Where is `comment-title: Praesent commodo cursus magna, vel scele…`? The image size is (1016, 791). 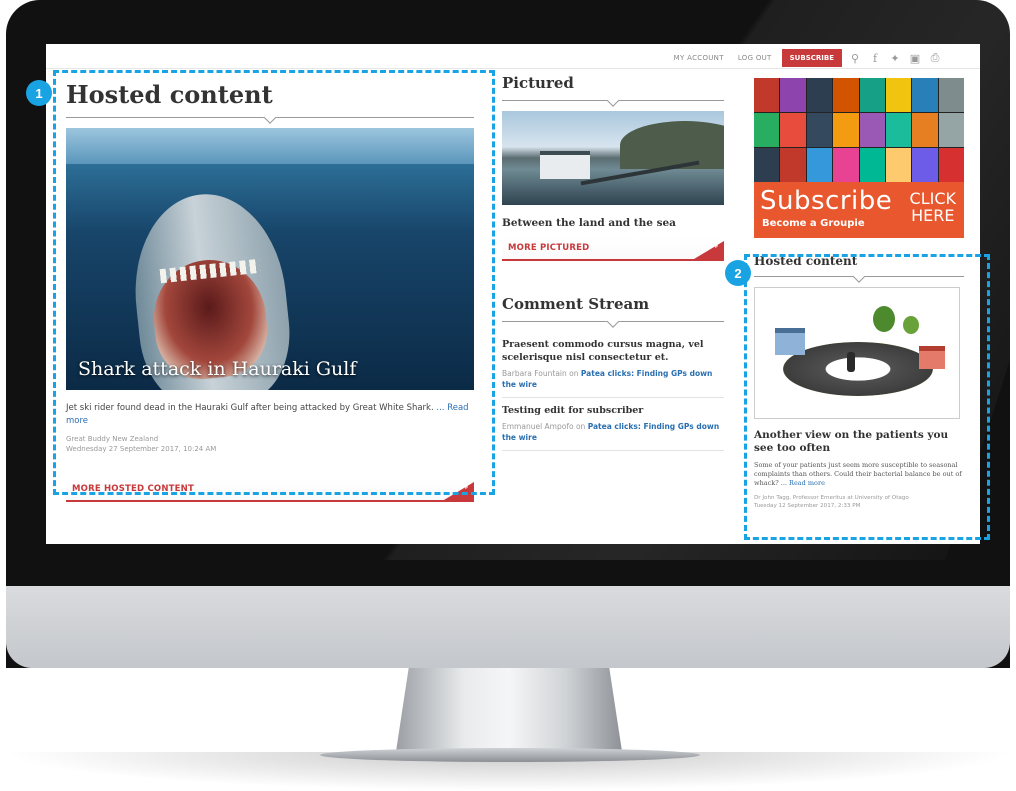
comment-title: Praesent commodo cursus magna, vel scele… is located at coordinates (613, 351).